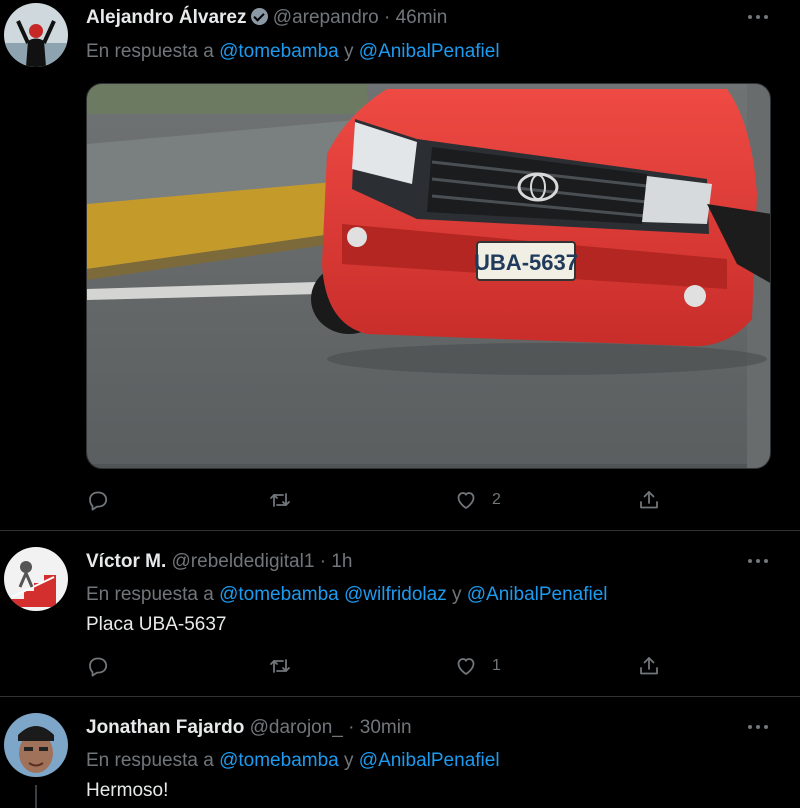 The height and width of the screenshot is (808, 800). What do you see at coordinates (395, 594) in the screenshot?
I see `mention-link: @wilfridolaz` at bounding box center [395, 594].